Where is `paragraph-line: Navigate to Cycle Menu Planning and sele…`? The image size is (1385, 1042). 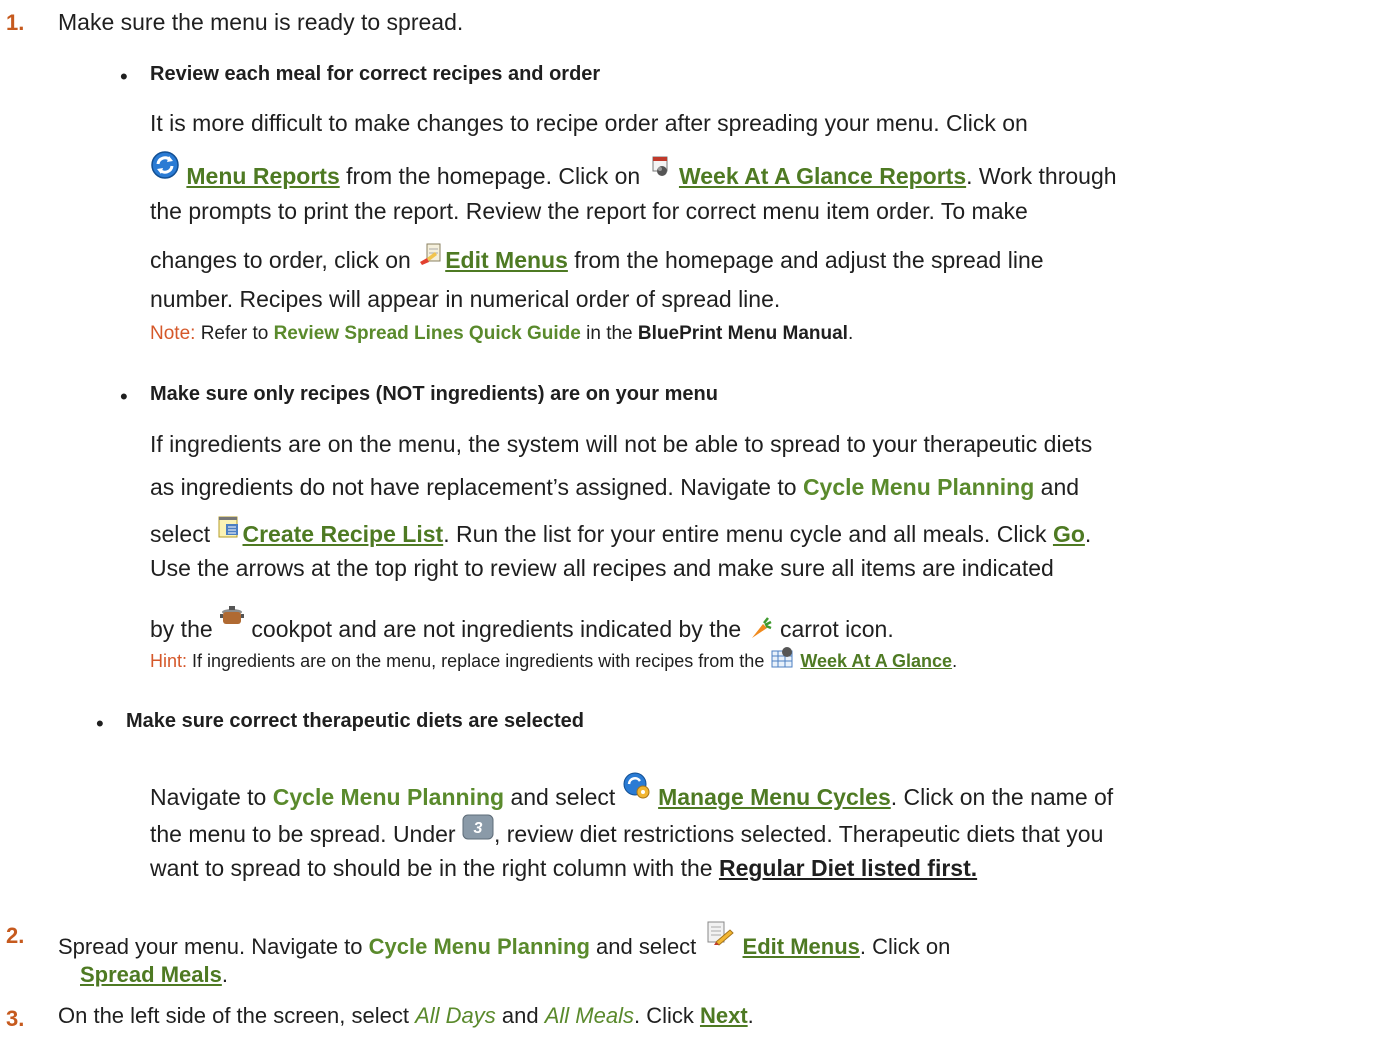 paragraph-line: Navigate to Cycle Menu Planning and sele… is located at coordinates (631, 791).